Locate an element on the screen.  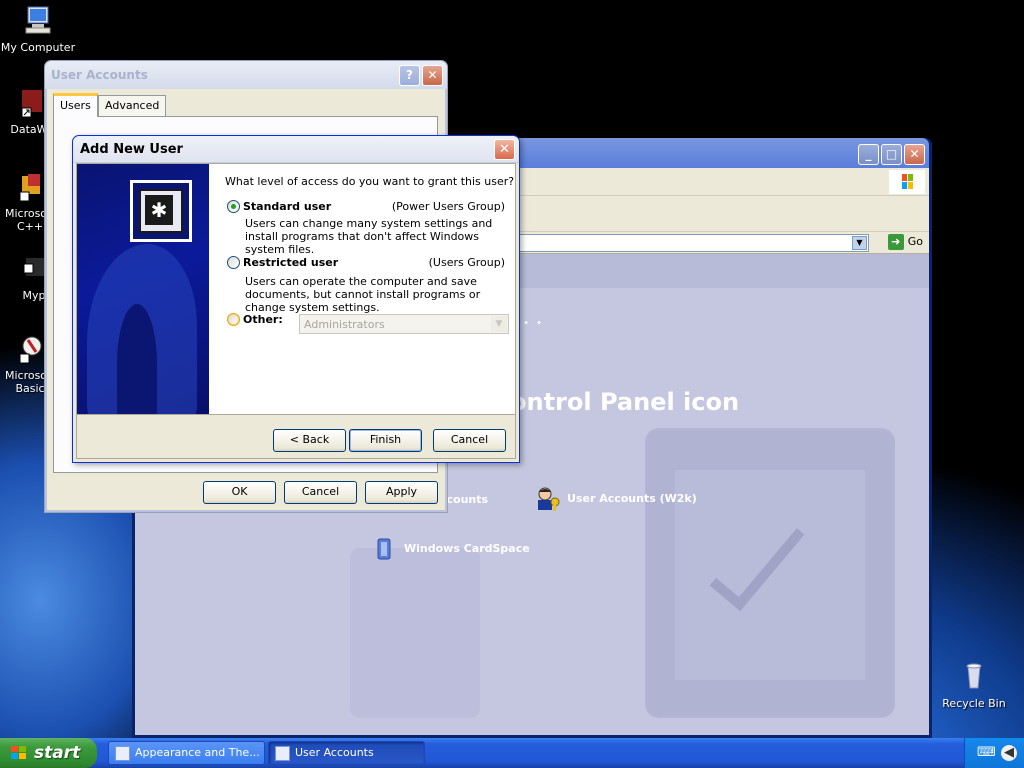
key-icon: ✱ is located at coordinates (161, 211).